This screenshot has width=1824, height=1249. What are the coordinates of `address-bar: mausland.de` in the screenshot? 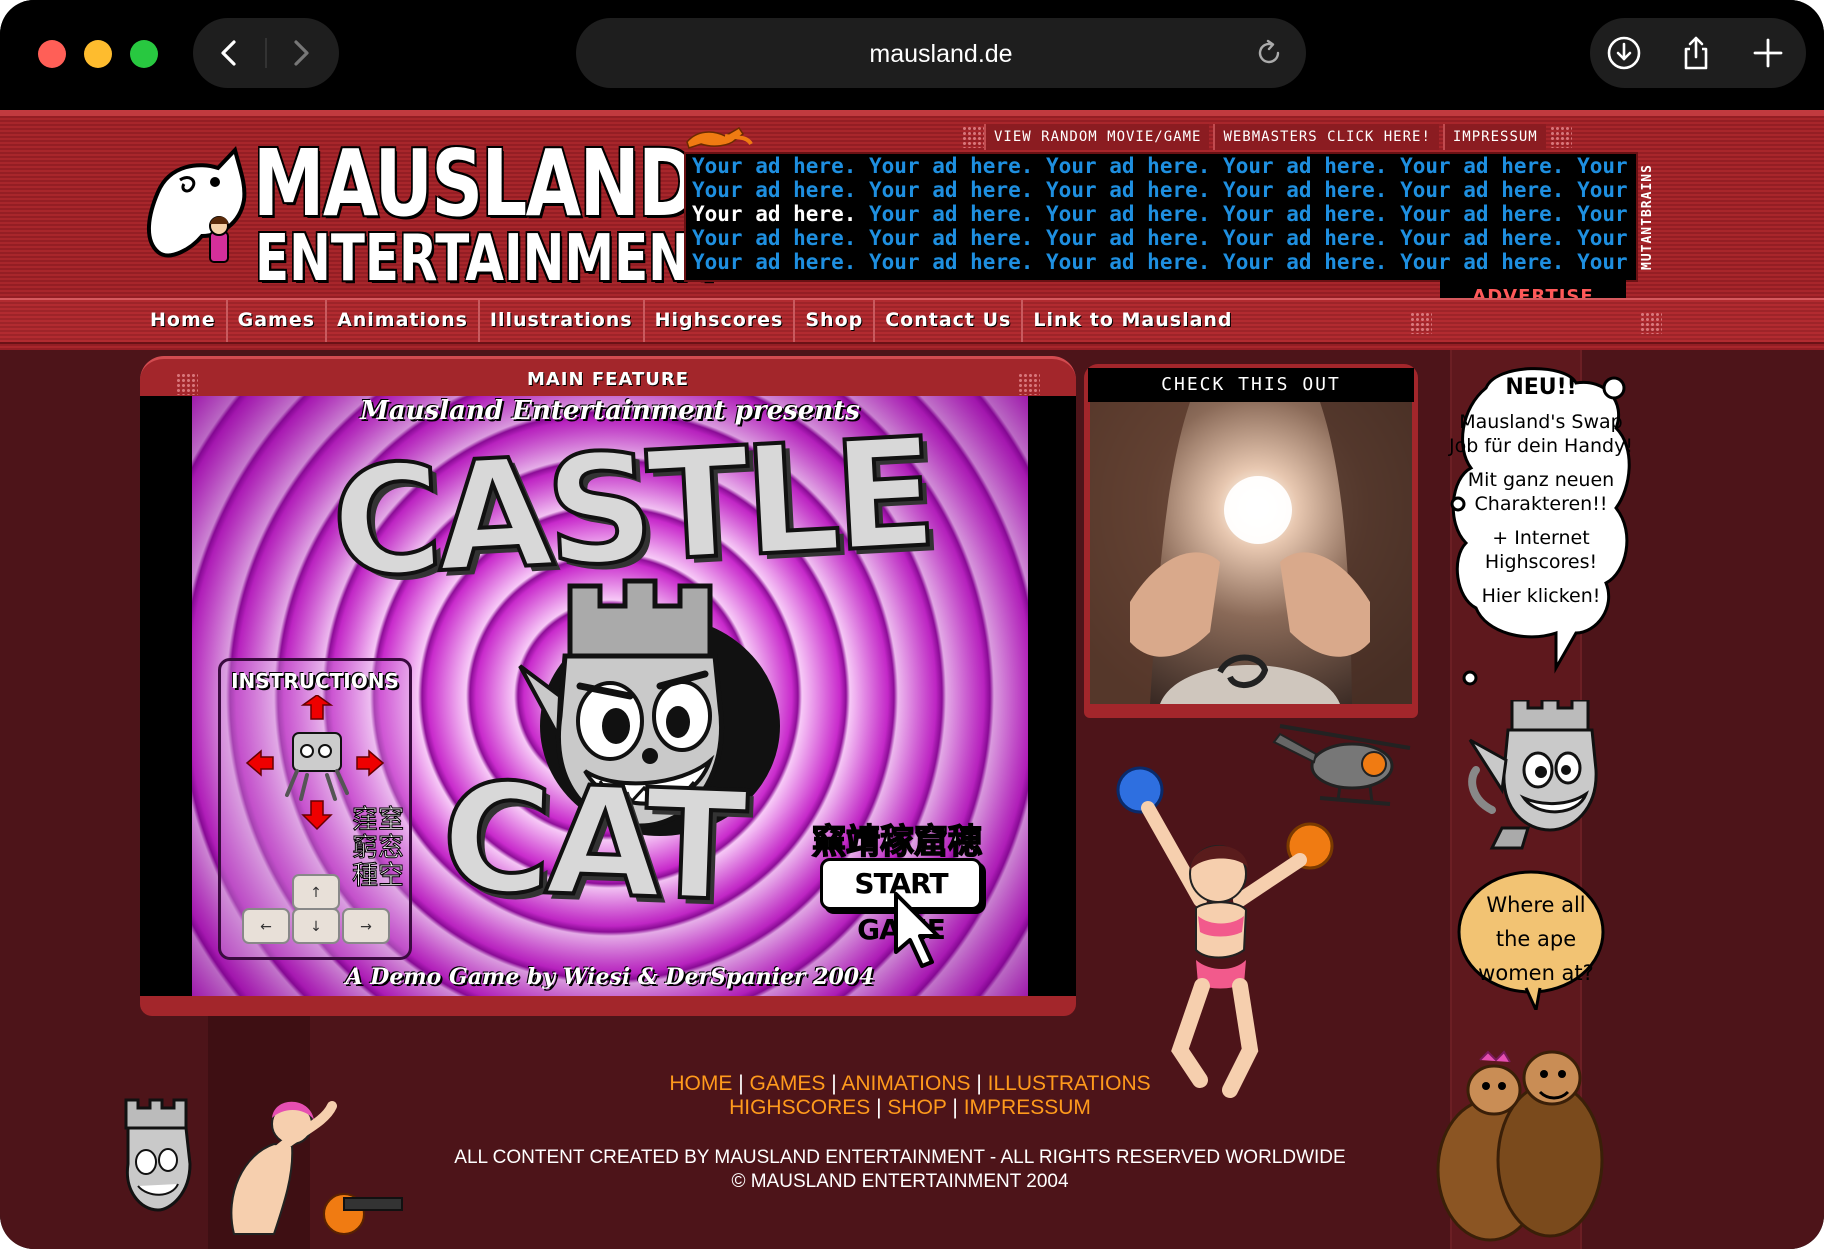 It's located at (941, 53).